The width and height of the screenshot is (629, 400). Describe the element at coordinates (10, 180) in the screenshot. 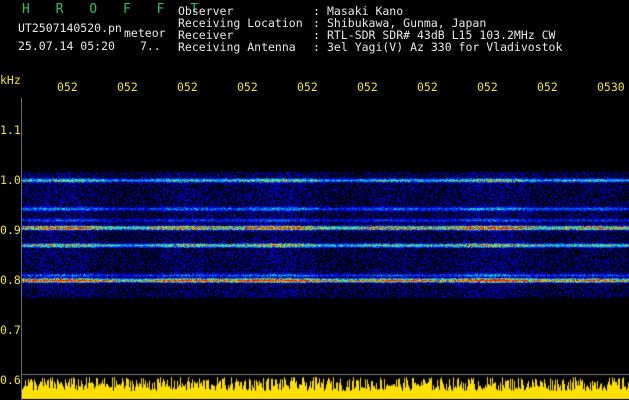

I see `freq-tick: 1.0` at that location.